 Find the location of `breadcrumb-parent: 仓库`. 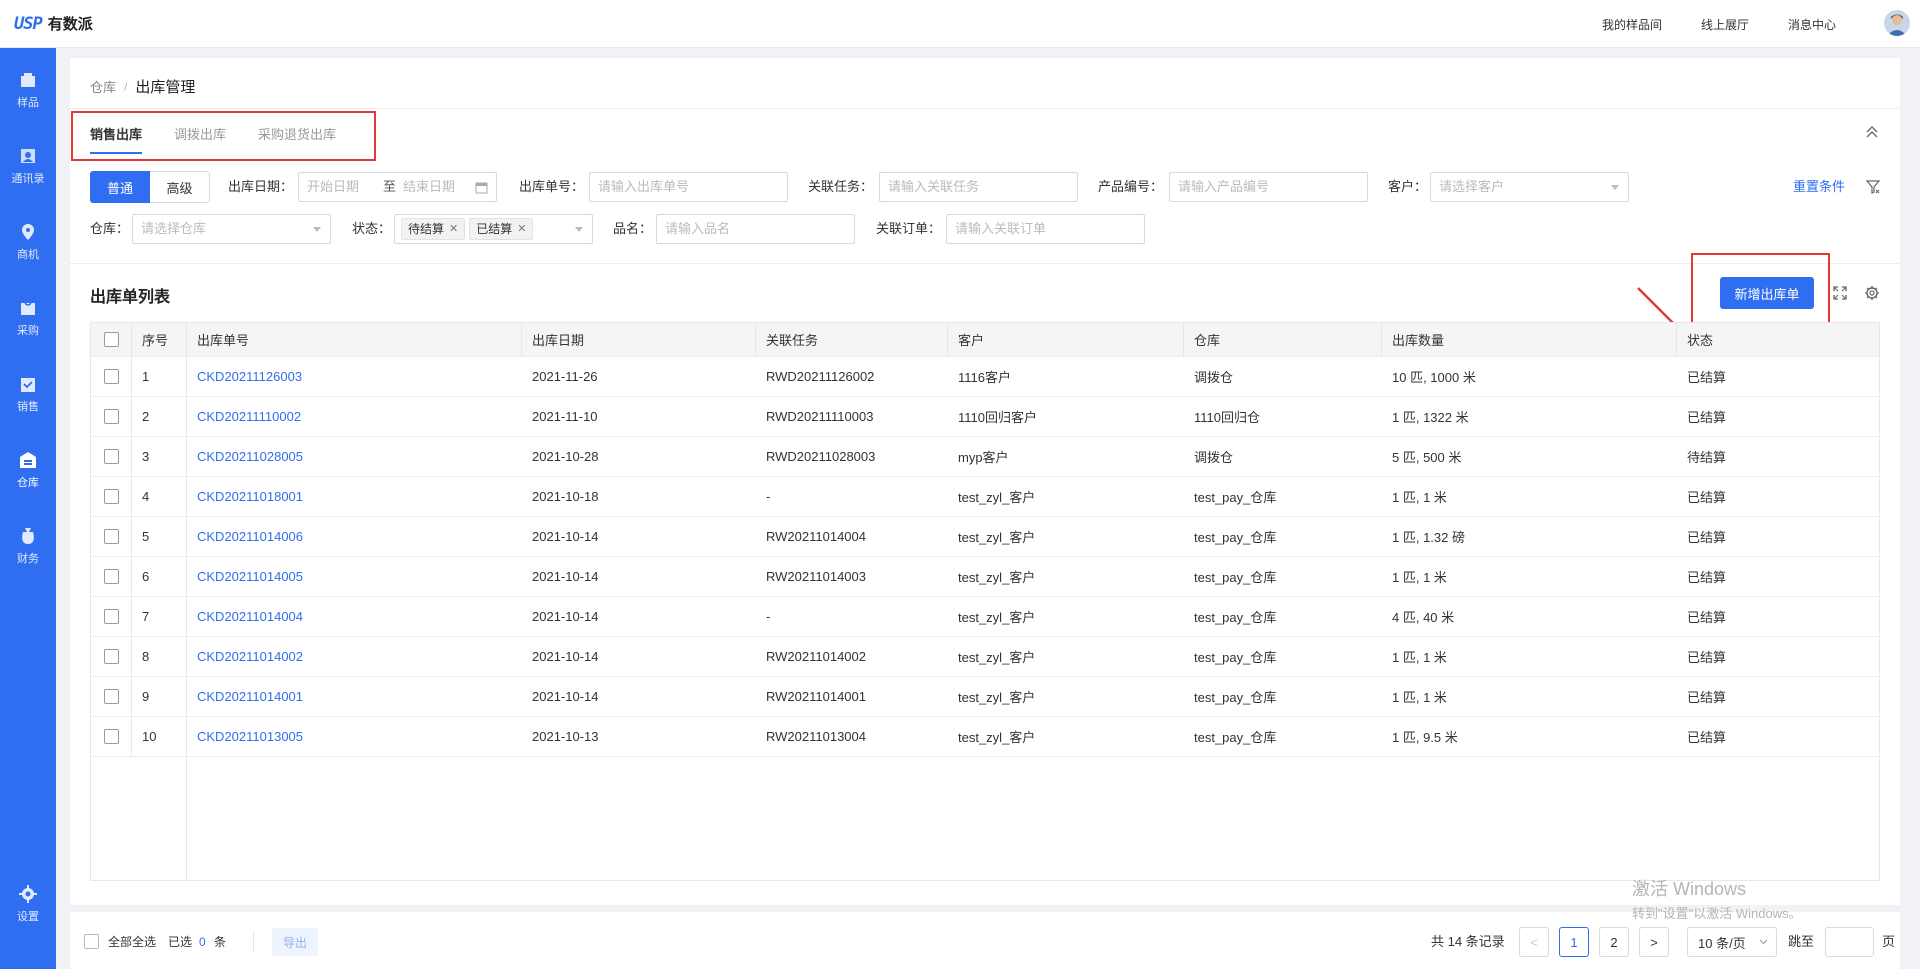

breadcrumb-parent: 仓库 is located at coordinates (103, 86).